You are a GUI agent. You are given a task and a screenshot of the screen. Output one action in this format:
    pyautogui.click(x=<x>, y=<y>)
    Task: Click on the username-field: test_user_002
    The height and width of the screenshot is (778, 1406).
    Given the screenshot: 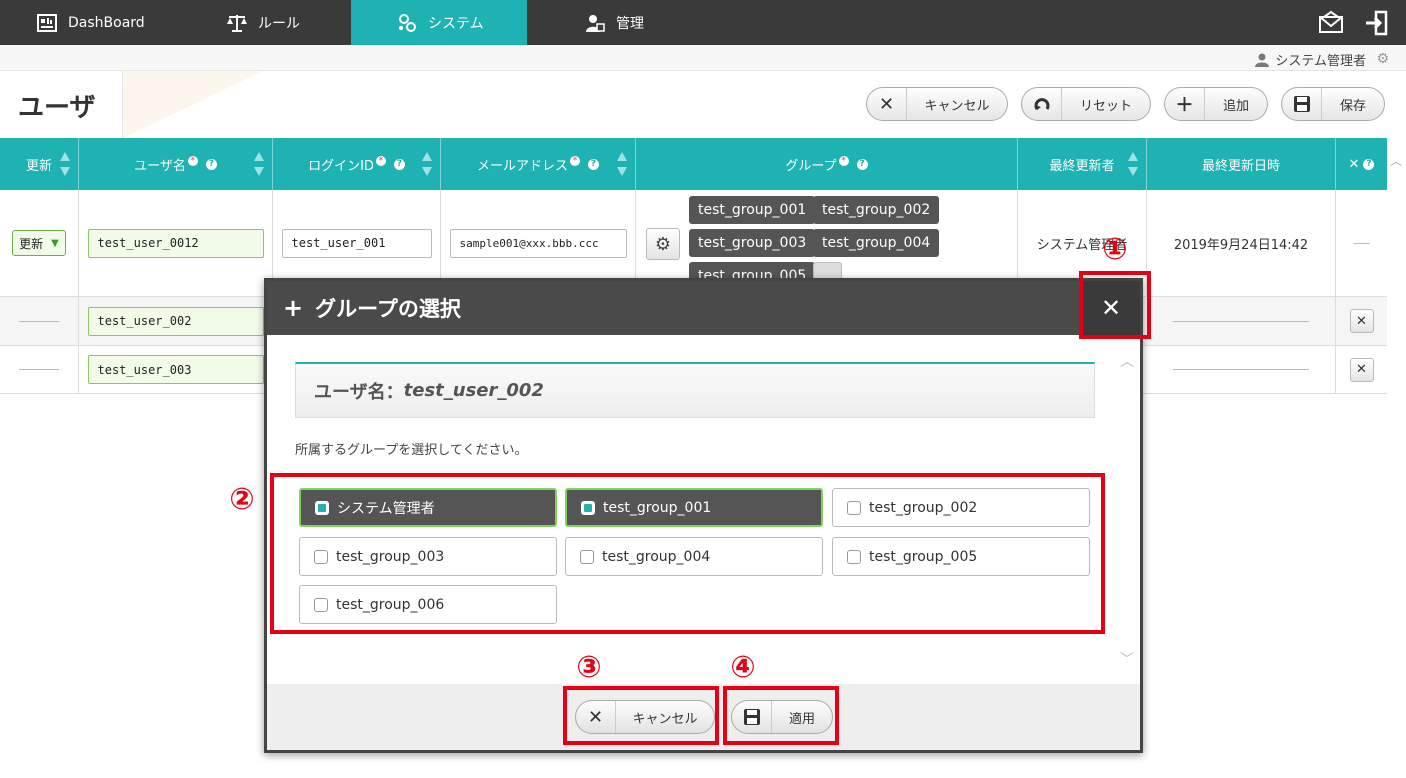 What is the action you would take?
    pyautogui.click(x=175, y=321)
    